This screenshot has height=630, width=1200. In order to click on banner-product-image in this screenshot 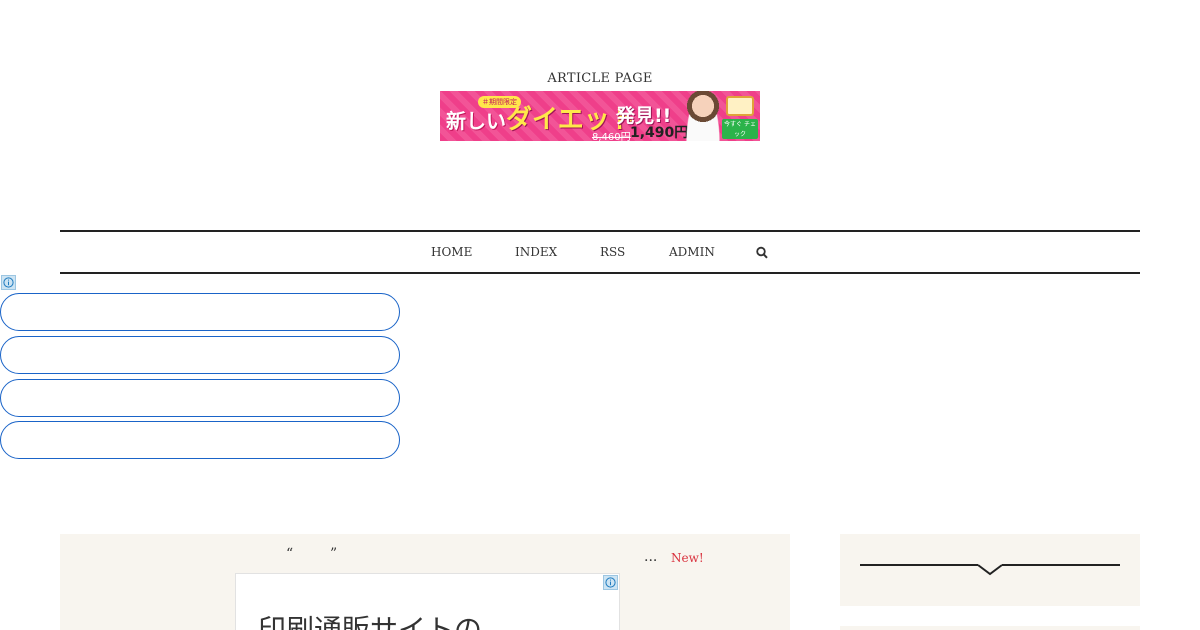, I will do `click(740, 106)`.